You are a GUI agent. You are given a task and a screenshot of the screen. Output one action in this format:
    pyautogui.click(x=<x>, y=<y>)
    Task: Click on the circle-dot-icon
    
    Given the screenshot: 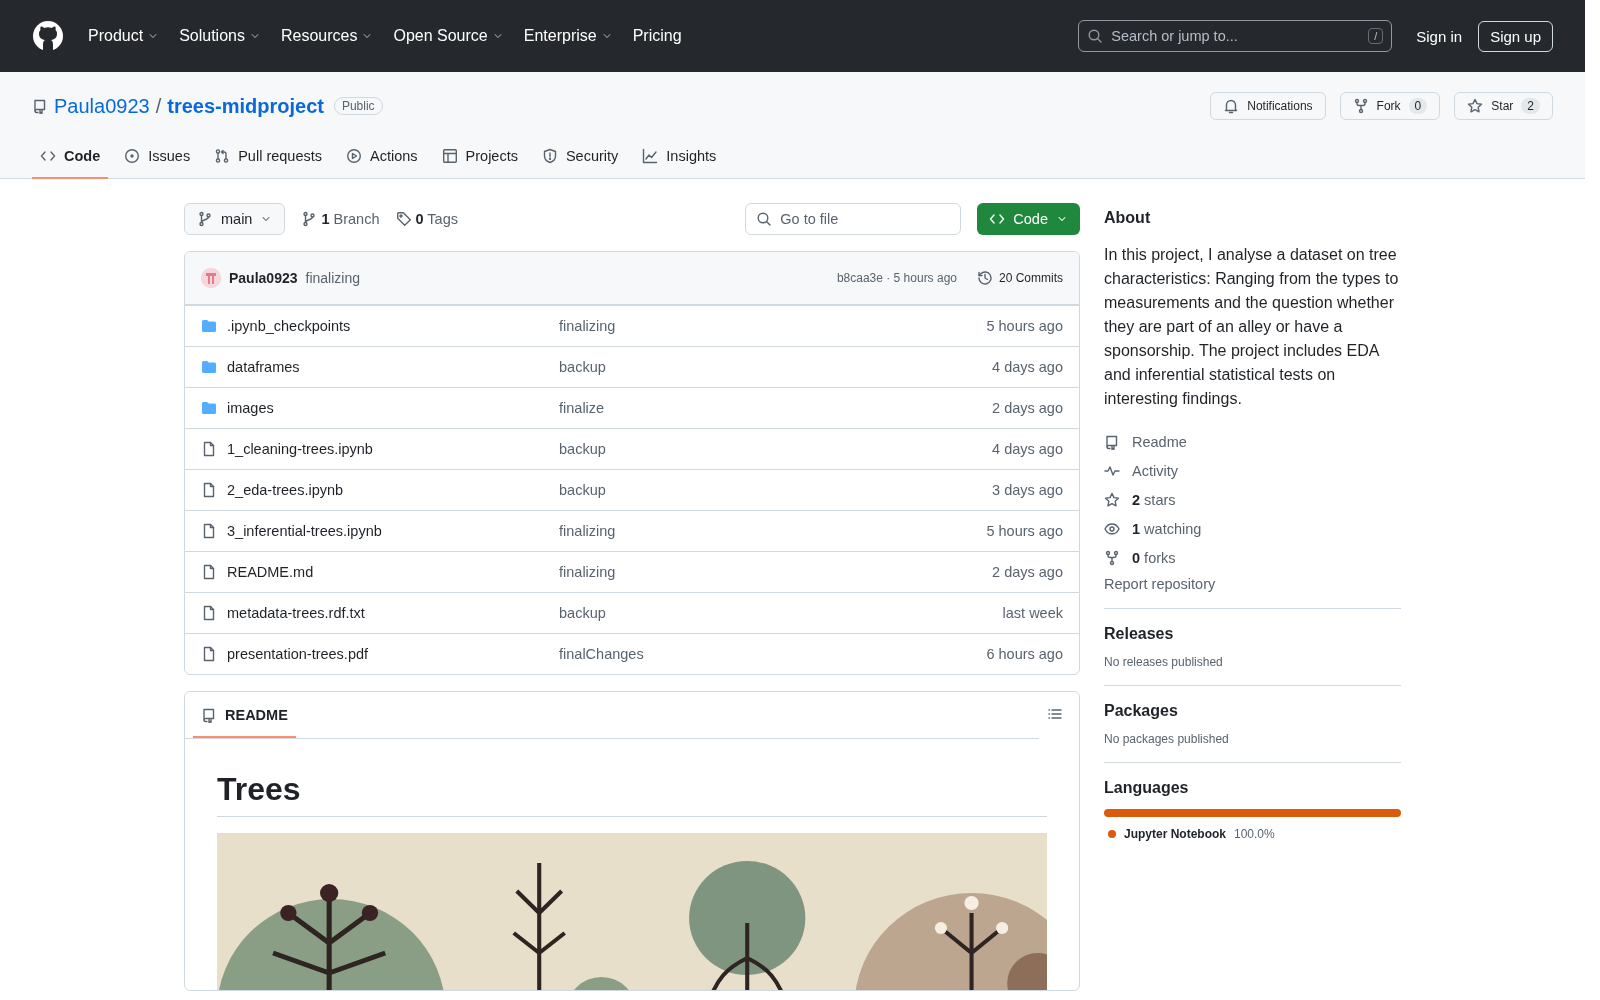 What is the action you would take?
    pyautogui.click(x=132, y=156)
    